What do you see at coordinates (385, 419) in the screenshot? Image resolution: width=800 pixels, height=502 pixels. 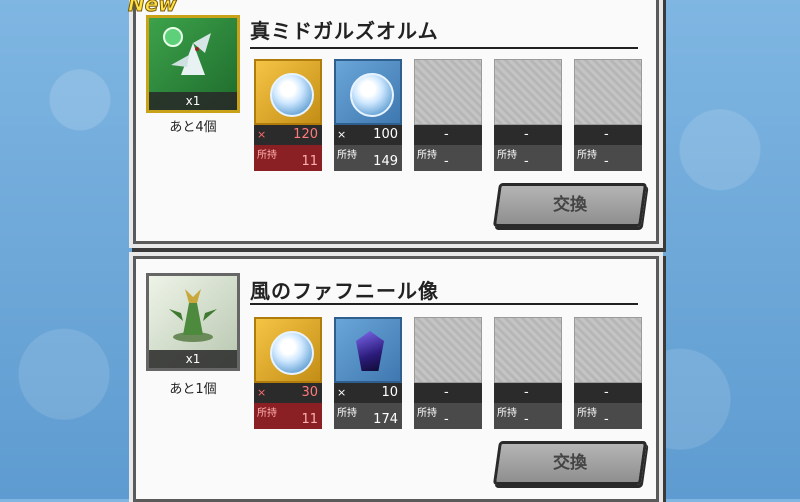 I see `owned-value: 174` at bounding box center [385, 419].